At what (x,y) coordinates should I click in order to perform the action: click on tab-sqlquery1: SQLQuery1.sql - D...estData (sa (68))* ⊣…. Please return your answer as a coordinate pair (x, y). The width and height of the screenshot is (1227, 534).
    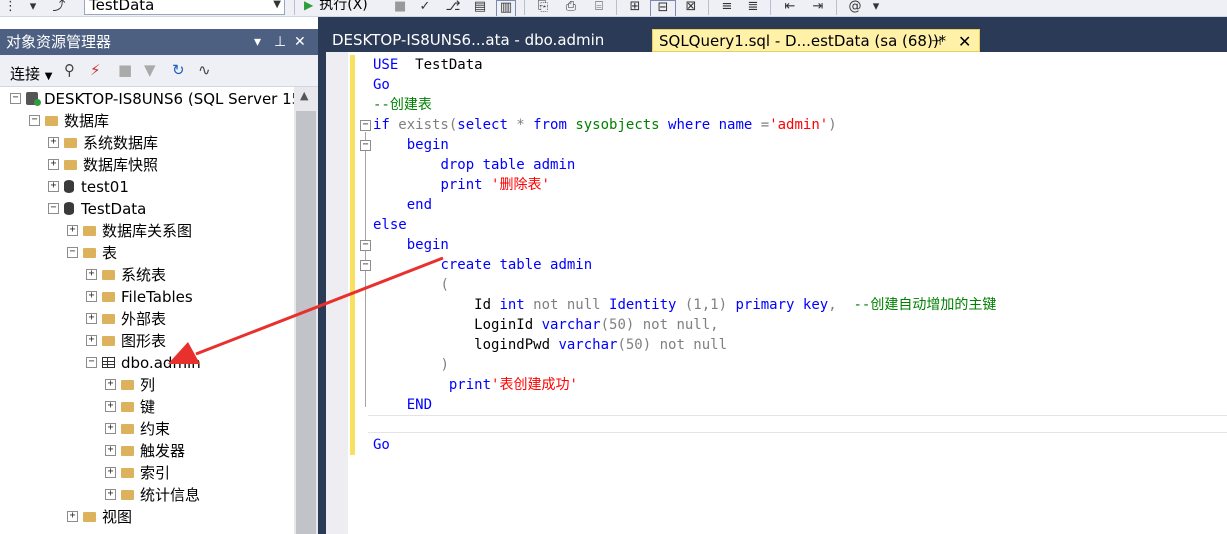
    Looking at the image, I should click on (816, 40).